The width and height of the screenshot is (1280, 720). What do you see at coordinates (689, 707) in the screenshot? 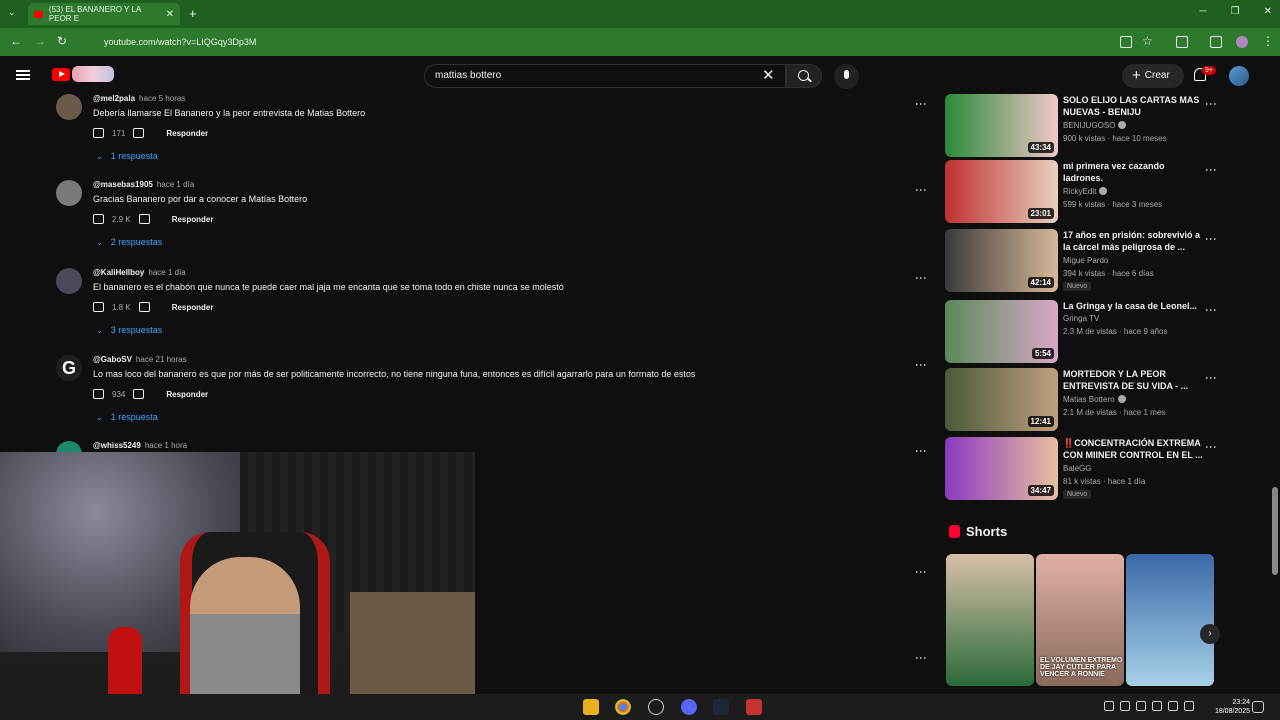
I see `discord-icon` at bounding box center [689, 707].